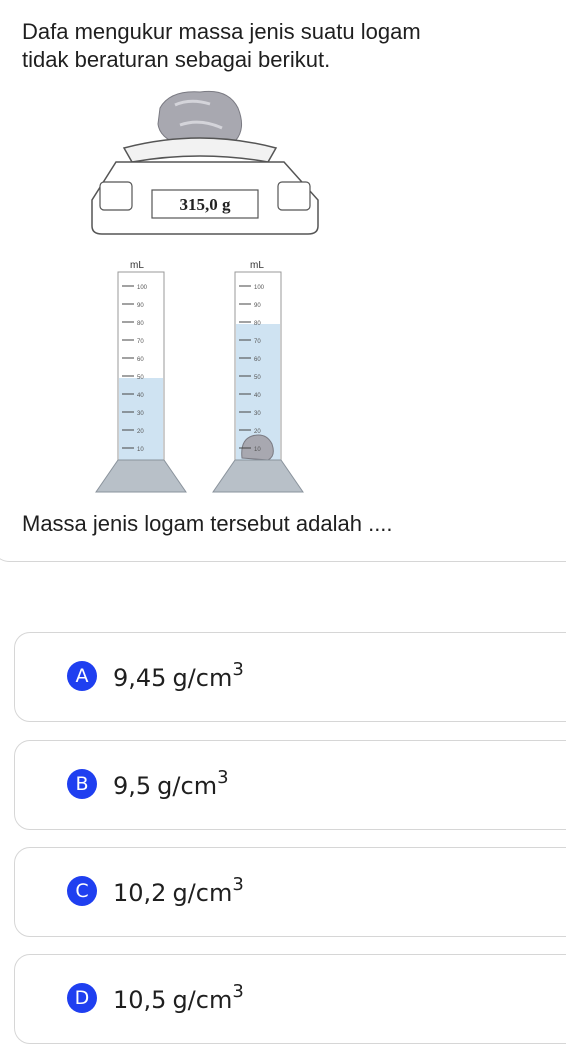 The height and width of the screenshot is (1049, 566). What do you see at coordinates (140, 450) in the screenshot?
I see `left-tick-label: 10` at bounding box center [140, 450].